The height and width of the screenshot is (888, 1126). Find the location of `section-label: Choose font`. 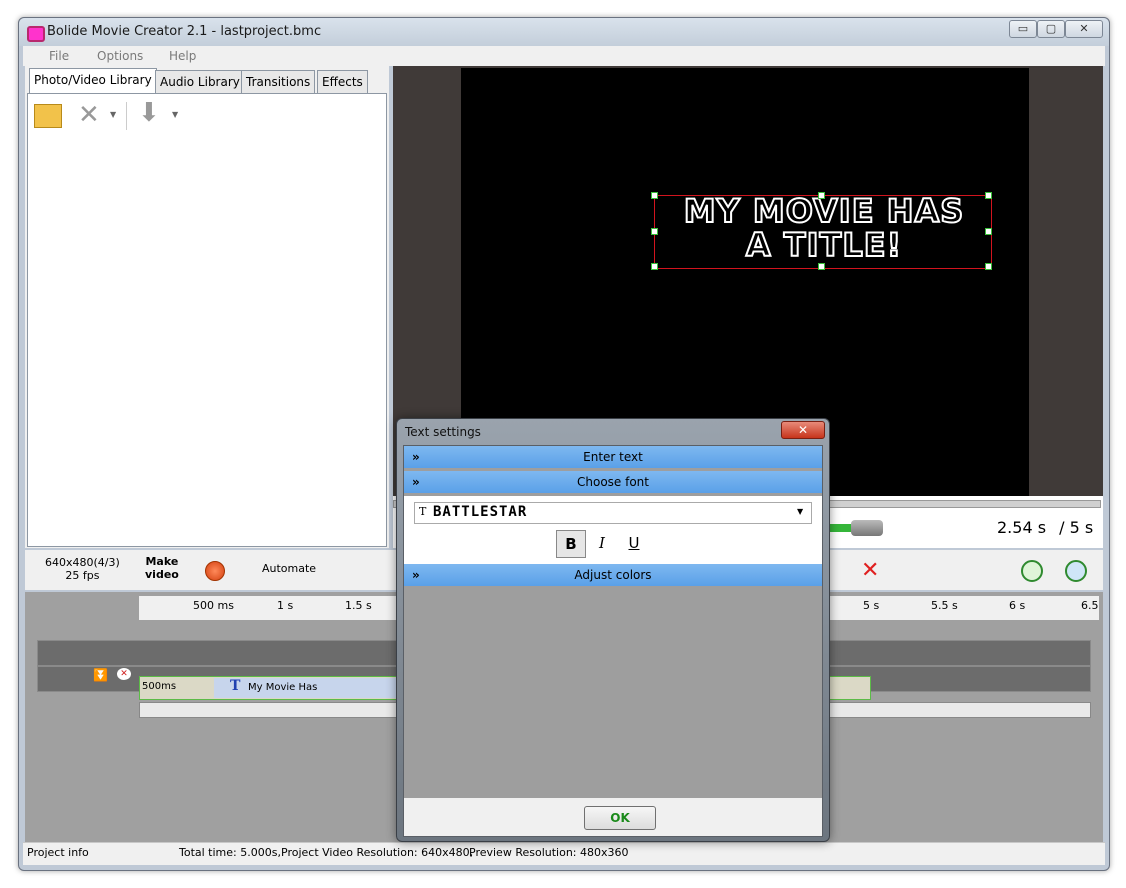

section-label: Choose font is located at coordinates (613, 482).